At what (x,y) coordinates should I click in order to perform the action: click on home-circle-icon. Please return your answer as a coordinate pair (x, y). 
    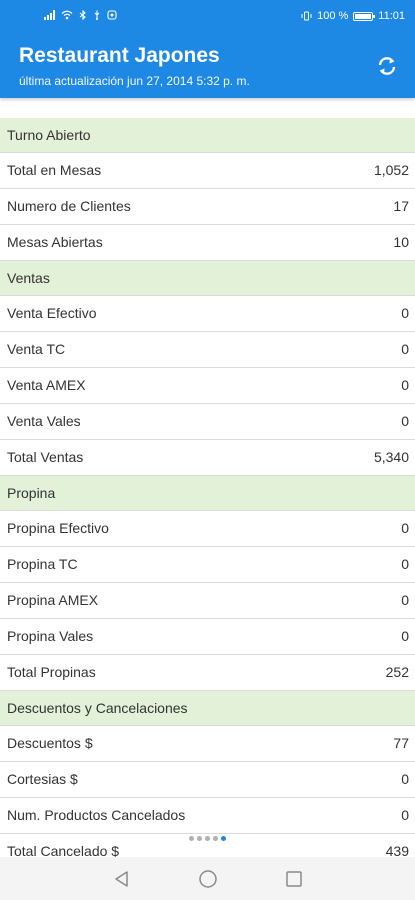
    Looking at the image, I should click on (207, 878).